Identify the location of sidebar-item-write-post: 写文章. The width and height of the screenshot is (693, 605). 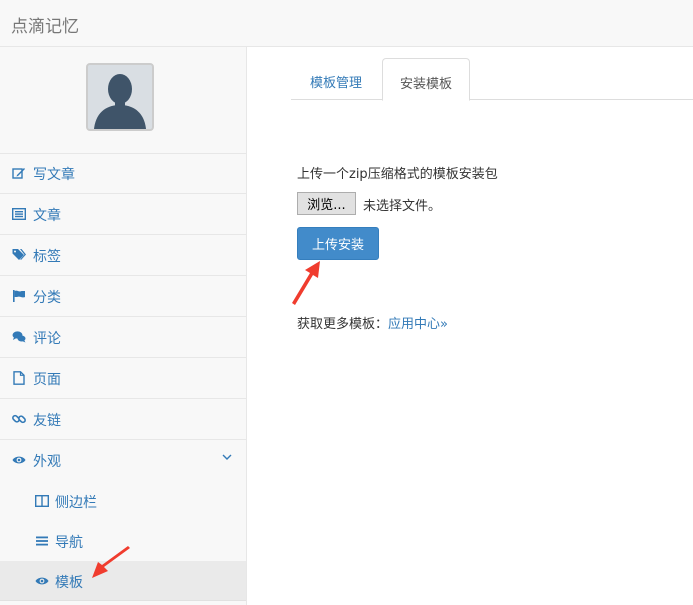
(123, 173).